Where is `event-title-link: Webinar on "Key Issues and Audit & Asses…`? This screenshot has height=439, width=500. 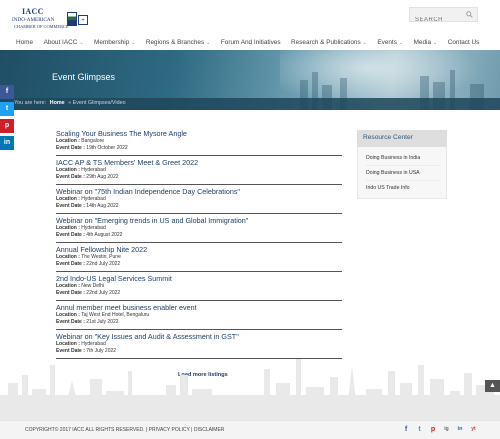
event-title-link: Webinar on "Key Issues and Audit & Asses… is located at coordinates (199, 336).